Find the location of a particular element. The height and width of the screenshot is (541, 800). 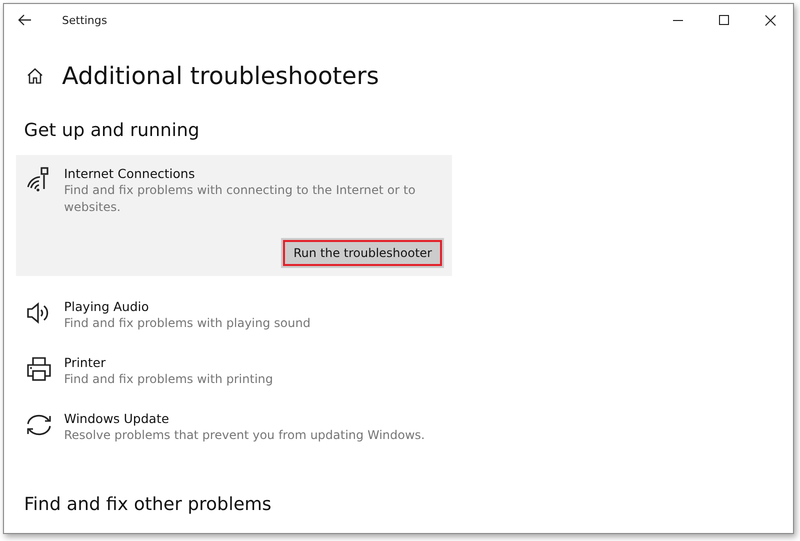

close-icon is located at coordinates (770, 20).